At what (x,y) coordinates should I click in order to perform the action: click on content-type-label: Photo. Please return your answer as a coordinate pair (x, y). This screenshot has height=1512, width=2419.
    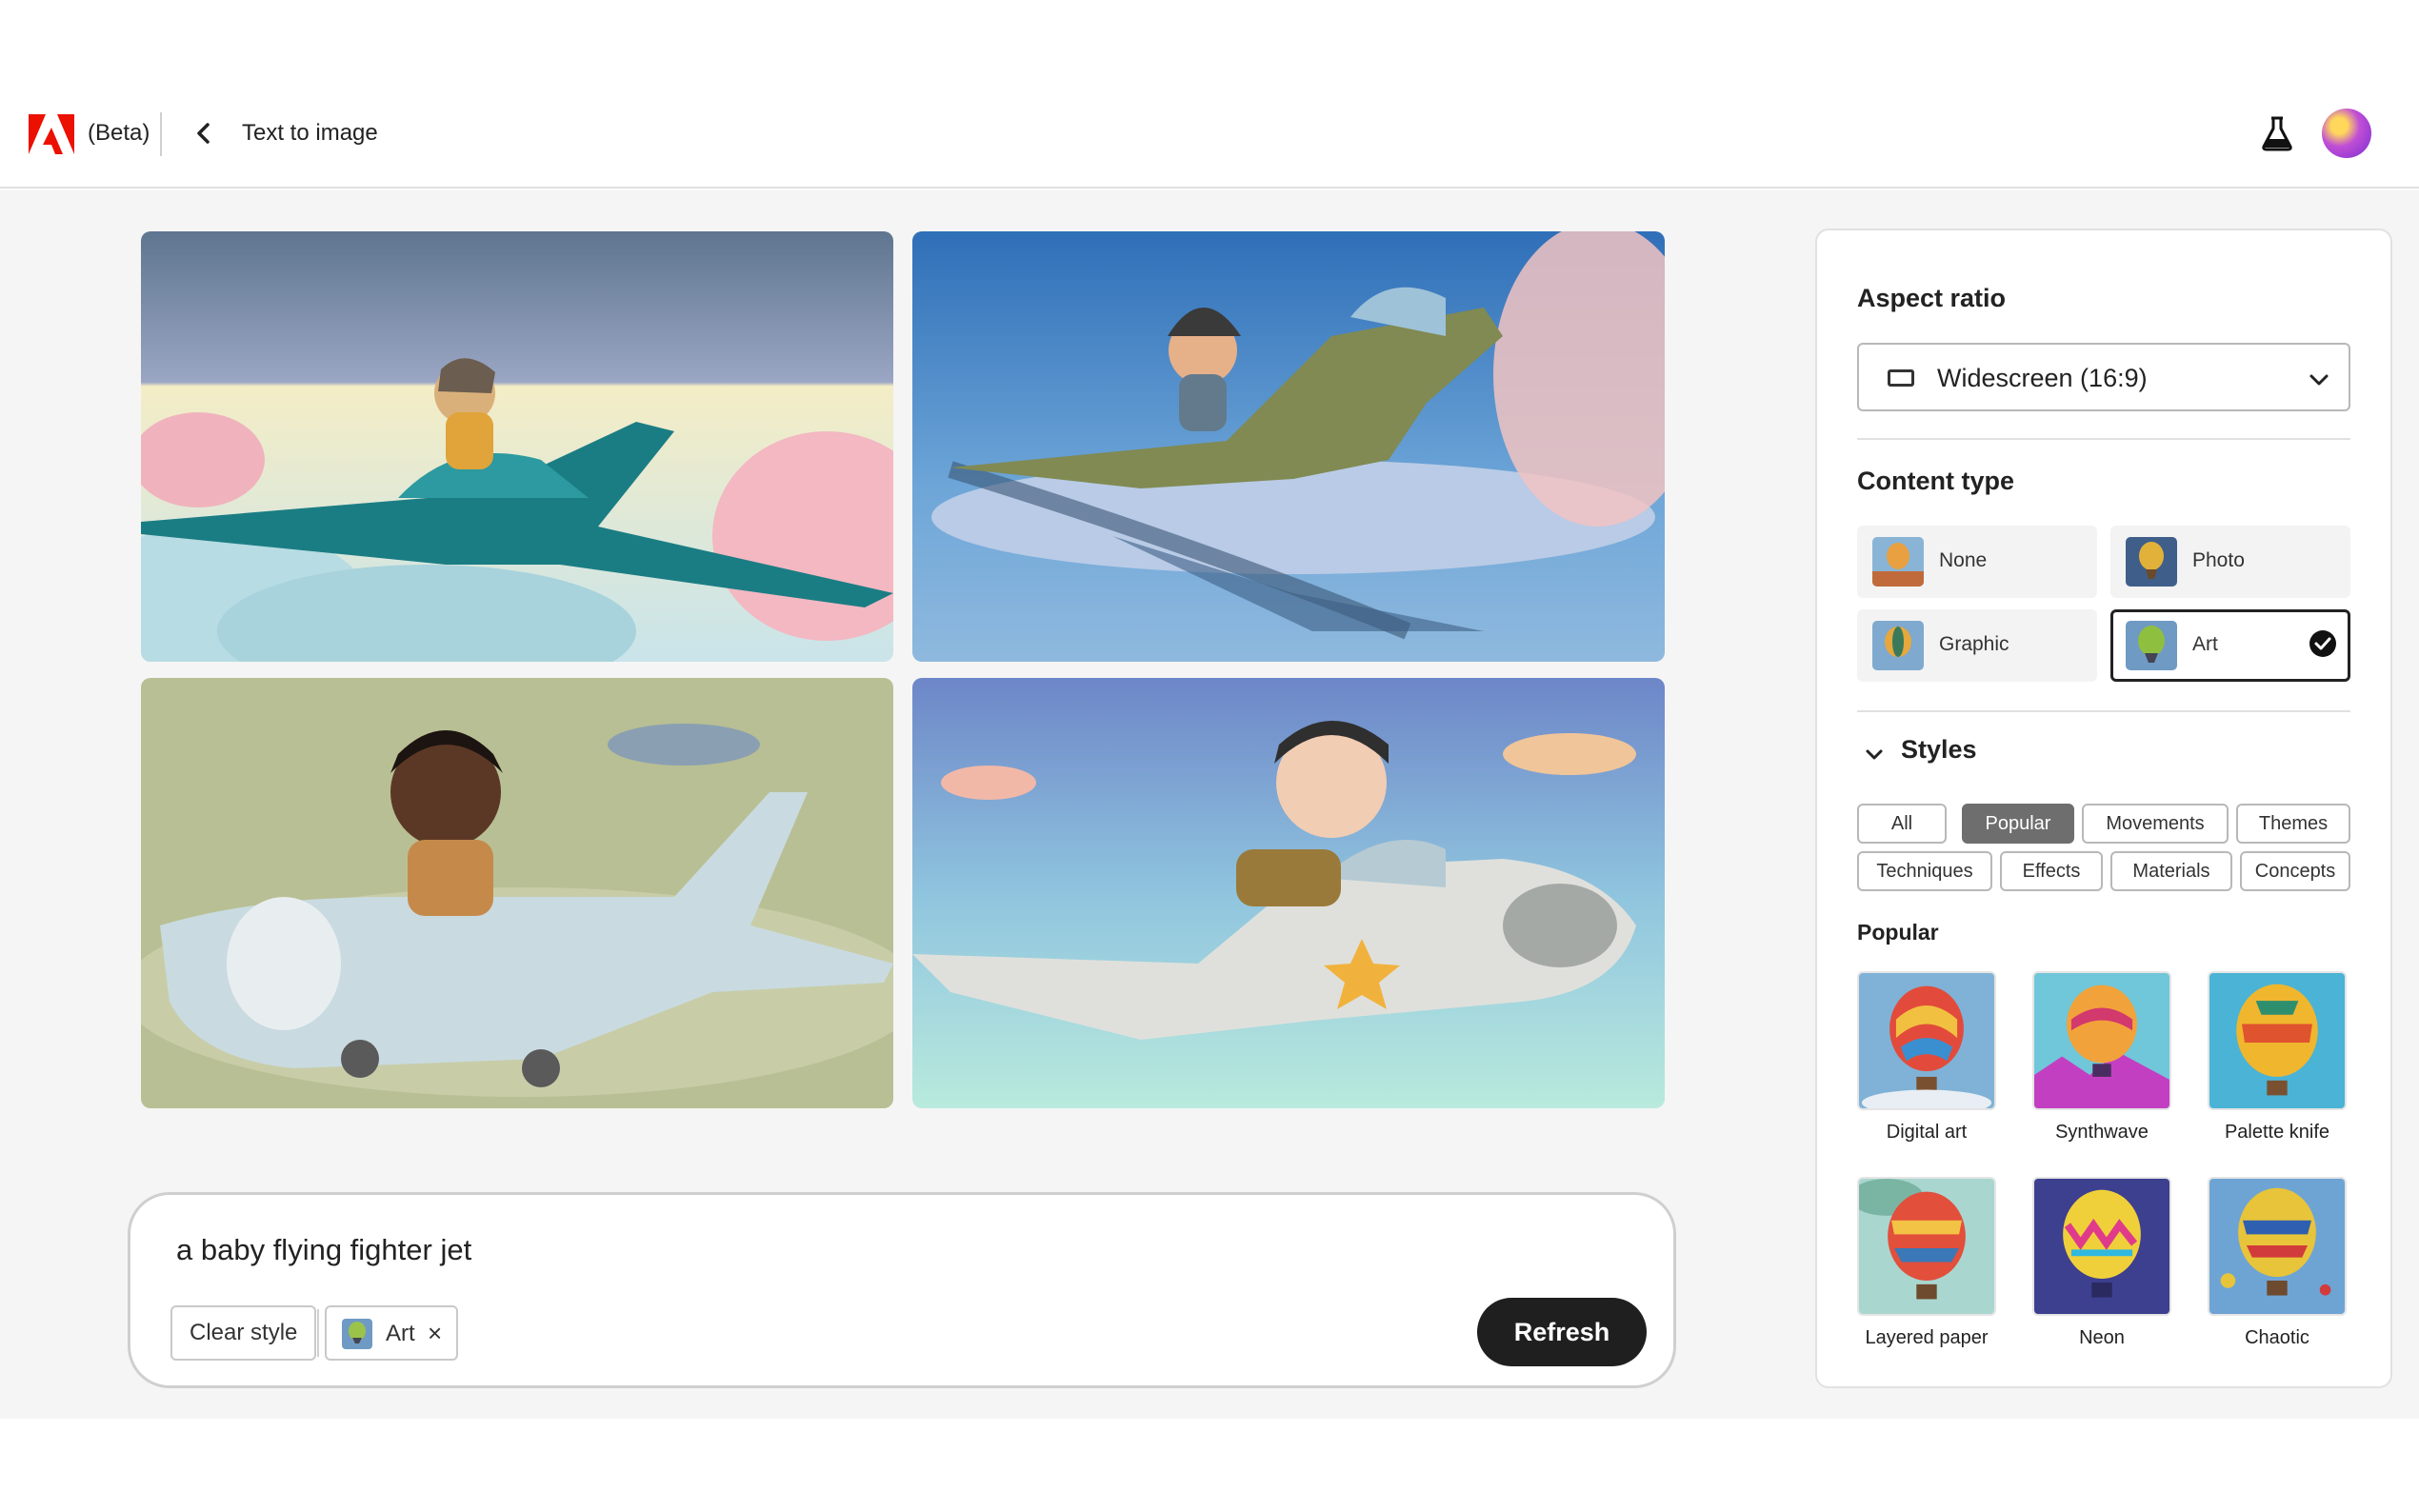
    Looking at the image, I should click on (2218, 560).